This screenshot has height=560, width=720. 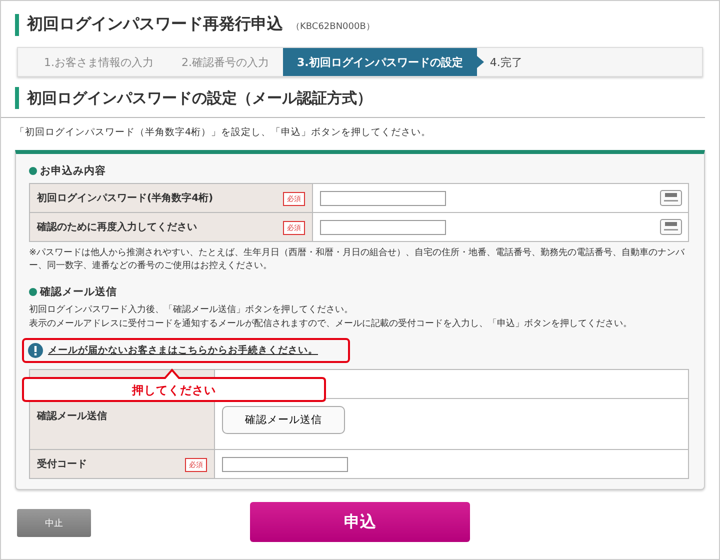 I want to click on instruction-text: 初回ログインパスワード入力後、「確認メール送信」ボタンを押してください。, so click(x=191, y=311).